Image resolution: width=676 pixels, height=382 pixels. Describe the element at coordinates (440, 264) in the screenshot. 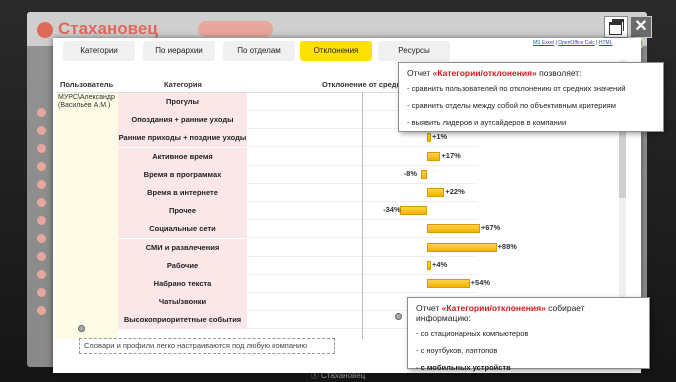

I see `deviation-label: +4%` at that location.